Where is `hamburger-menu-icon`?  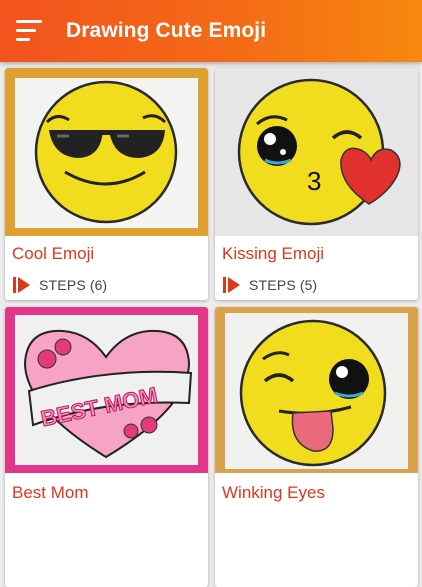 hamburger-menu-icon is located at coordinates (29, 31).